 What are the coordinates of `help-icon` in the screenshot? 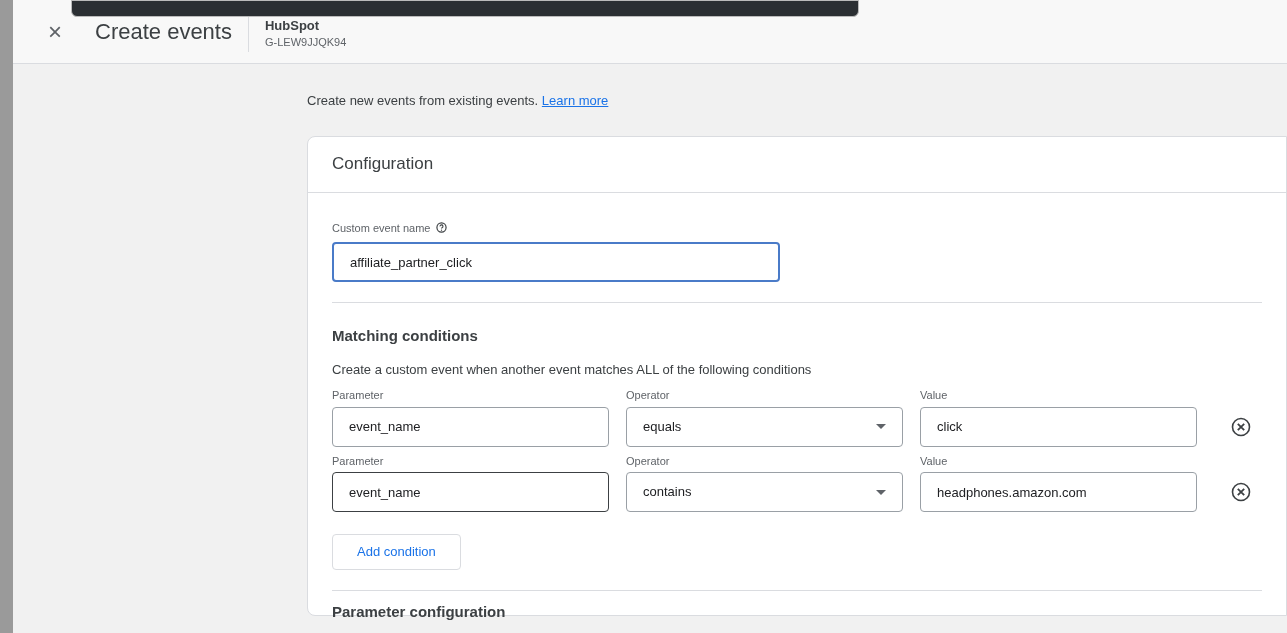 It's located at (442, 228).